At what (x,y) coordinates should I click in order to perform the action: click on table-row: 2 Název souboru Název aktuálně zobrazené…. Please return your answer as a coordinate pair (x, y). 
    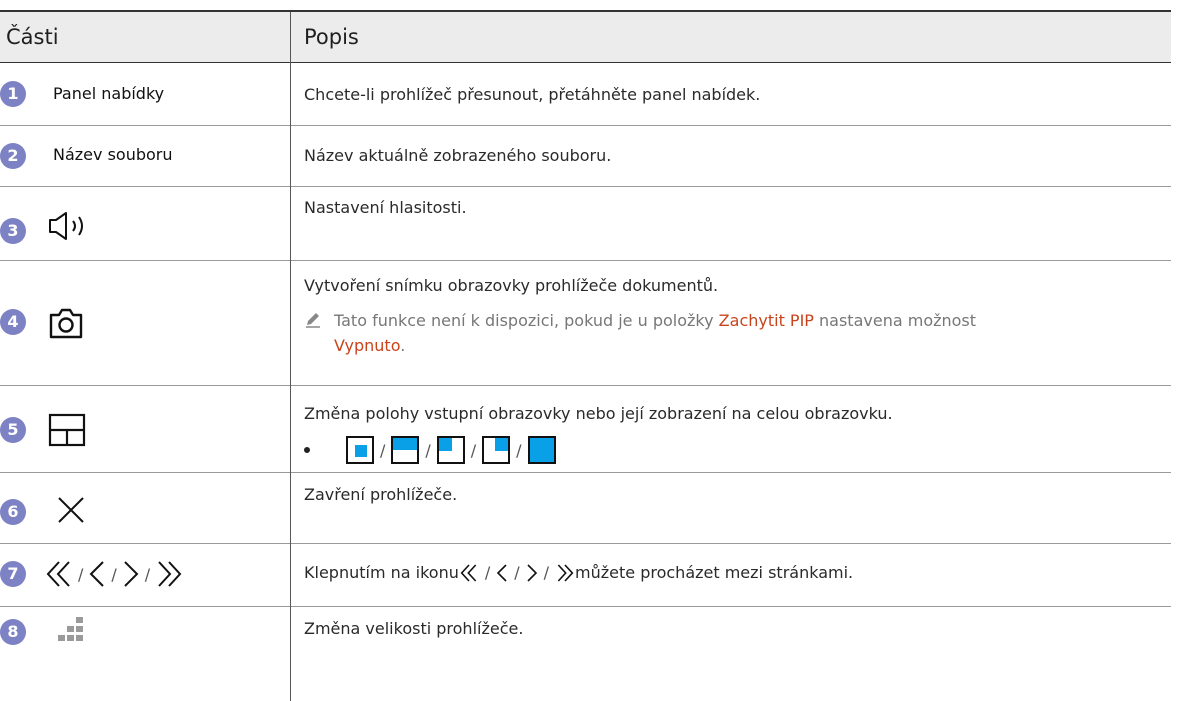
    Looking at the image, I should click on (585, 156).